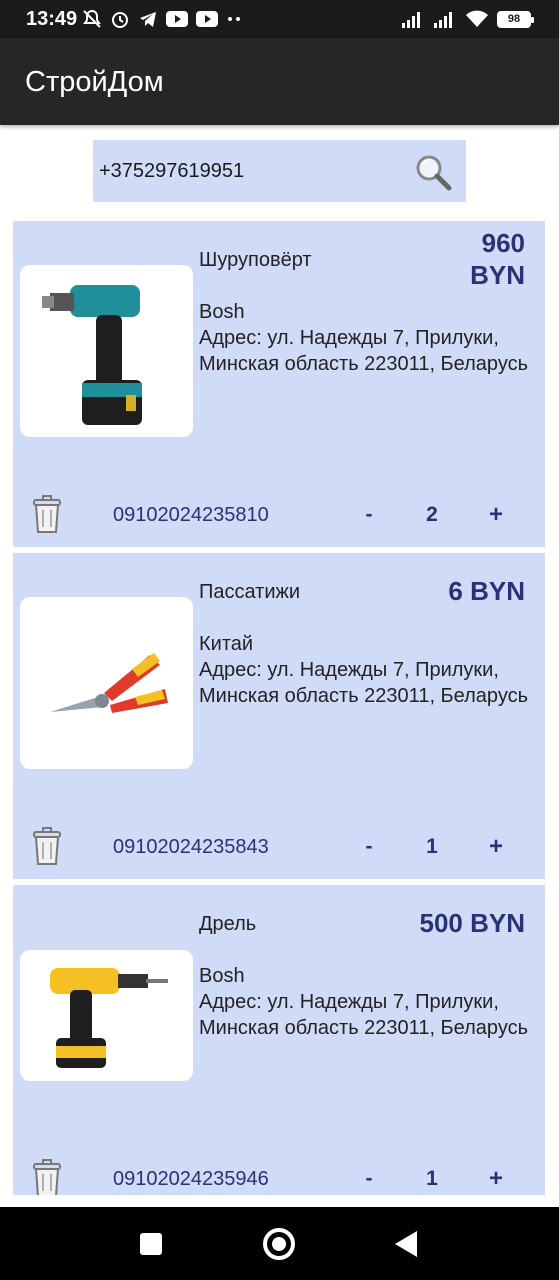 The height and width of the screenshot is (1280, 559). What do you see at coordinates (279, 81) in the screenshot?
I see `app-bar: СтройДом` at bounding box center [279, 81].